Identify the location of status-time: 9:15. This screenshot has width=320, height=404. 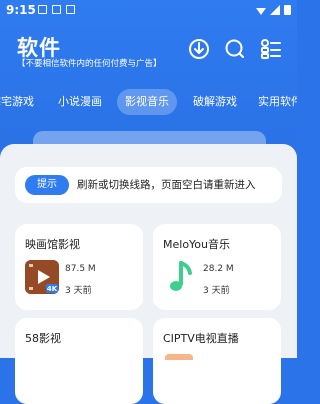
(21, 10).